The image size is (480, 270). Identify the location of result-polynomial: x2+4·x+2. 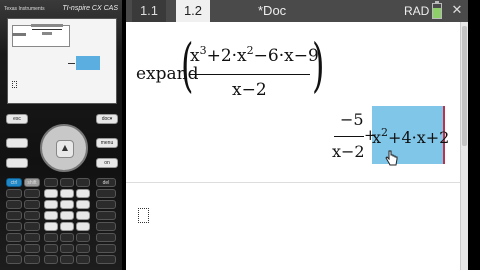
(410, 136).